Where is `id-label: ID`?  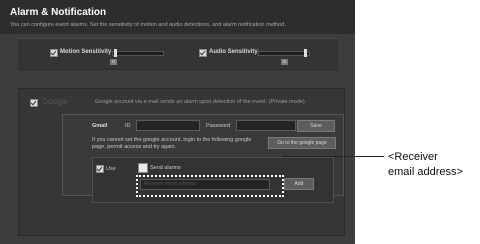 id-label: ID is located at coordinates (128, 126).